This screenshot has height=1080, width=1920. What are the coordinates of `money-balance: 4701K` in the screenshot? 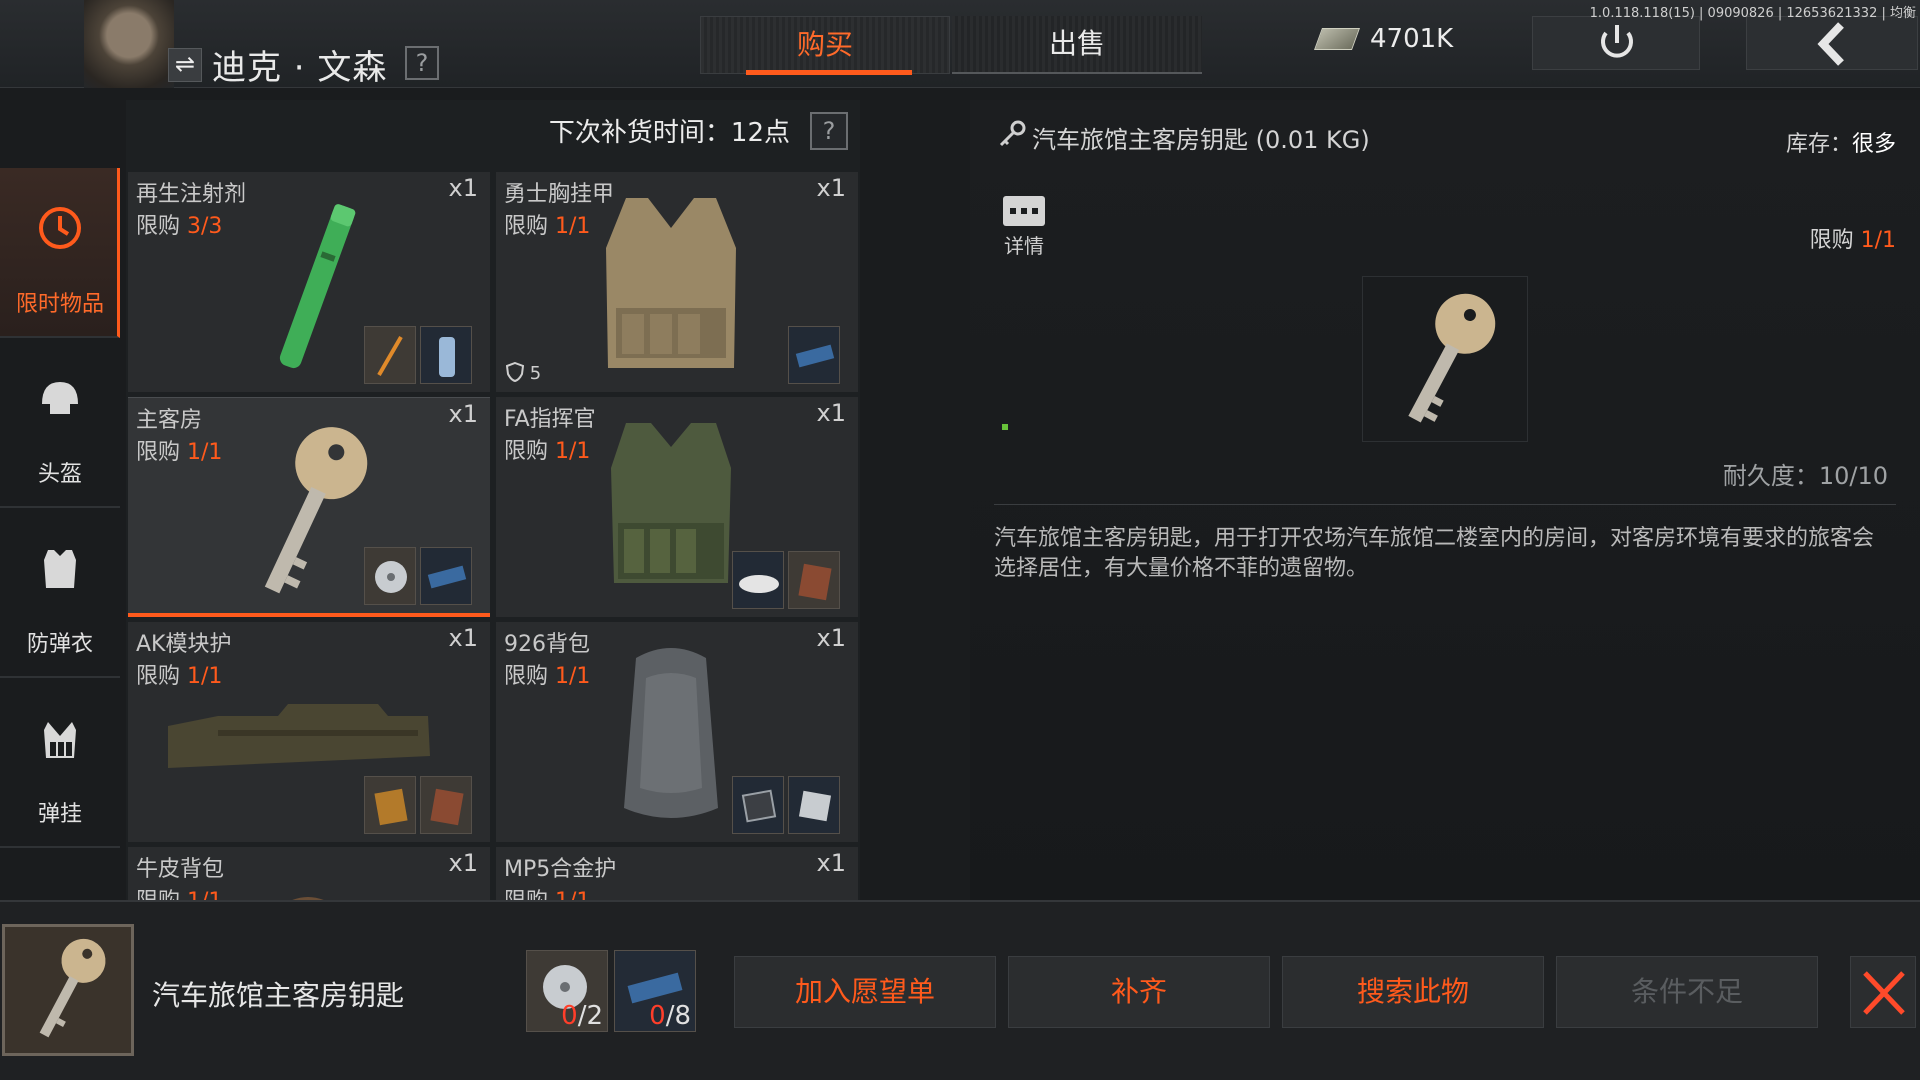 It's located at (1412, 39).